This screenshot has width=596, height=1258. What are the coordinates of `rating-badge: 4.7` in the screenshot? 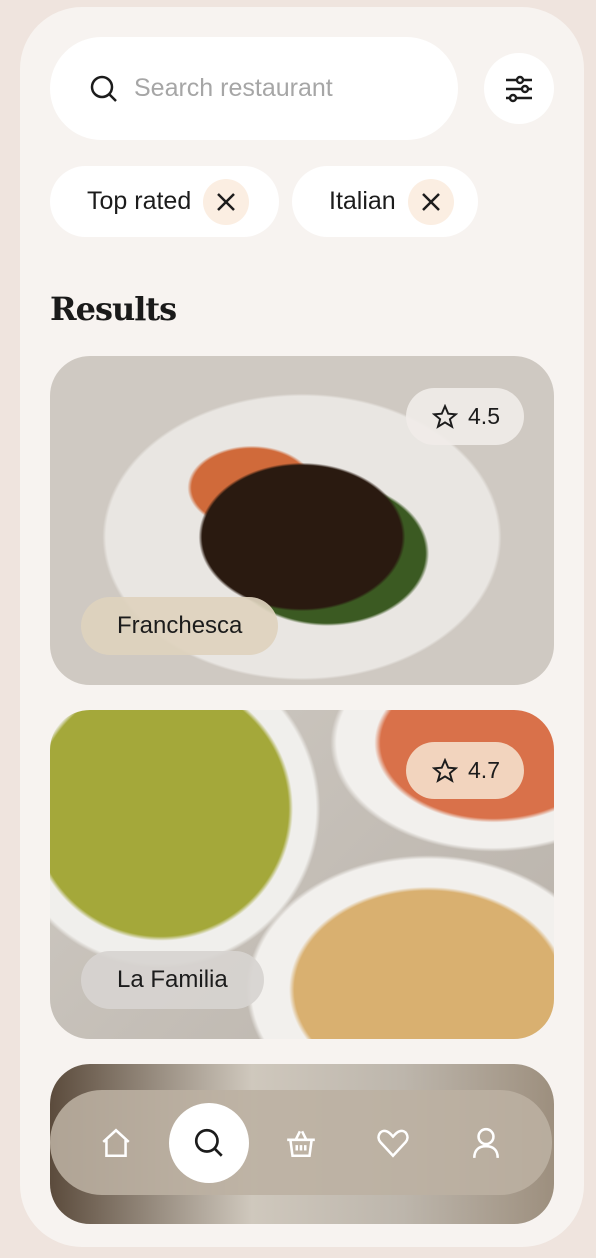 It's located at (465, 770).